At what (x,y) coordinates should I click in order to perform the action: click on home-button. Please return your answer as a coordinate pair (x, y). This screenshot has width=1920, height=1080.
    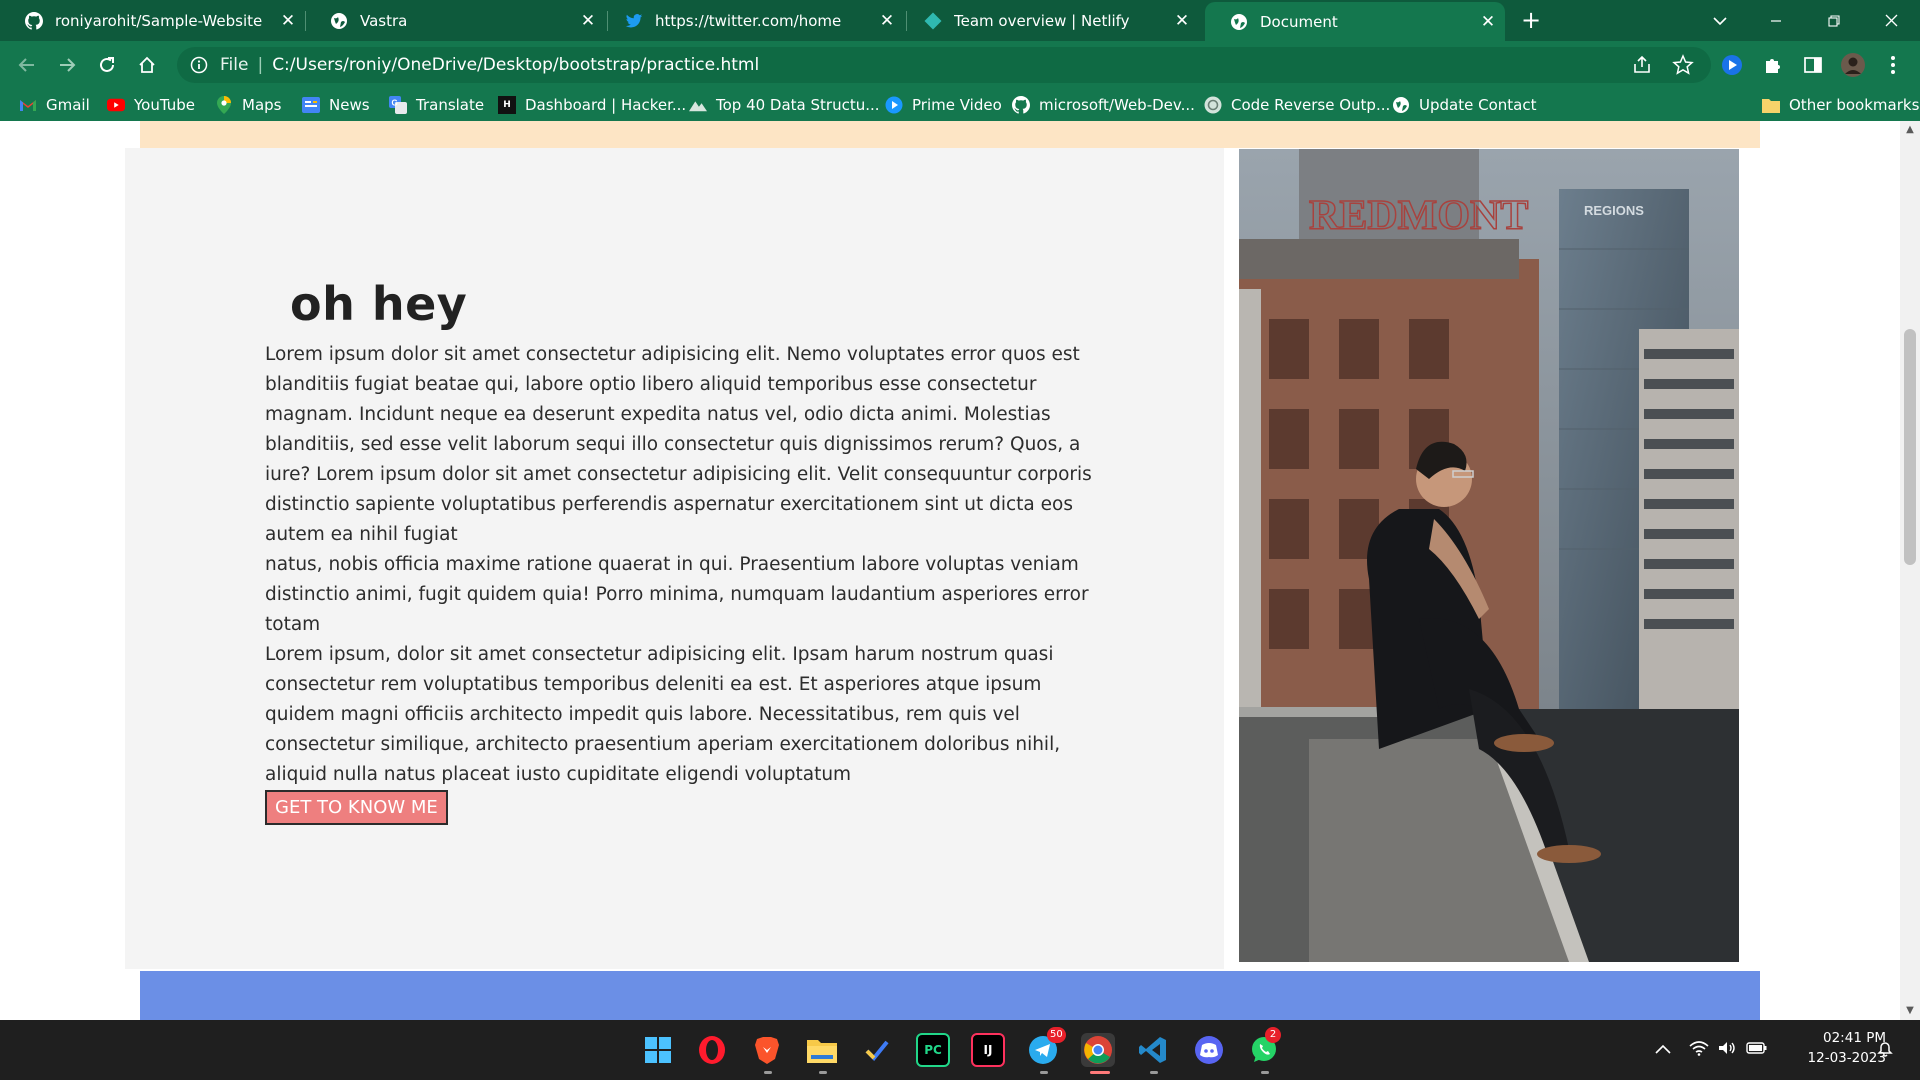
    Looking at the image, I should click on (147, 65).